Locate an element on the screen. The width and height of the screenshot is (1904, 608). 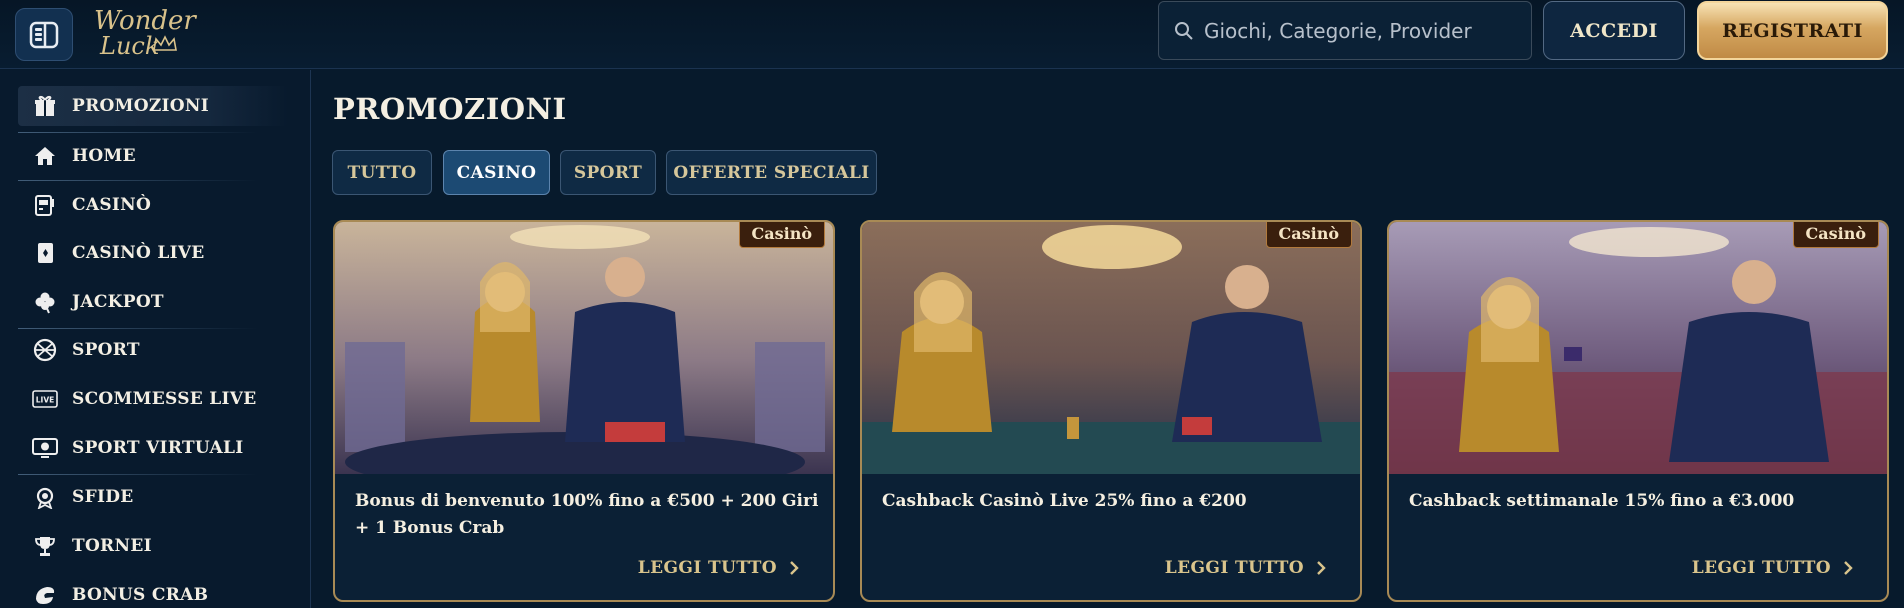
crab-claw-icon is located at coordinates (45, 594).